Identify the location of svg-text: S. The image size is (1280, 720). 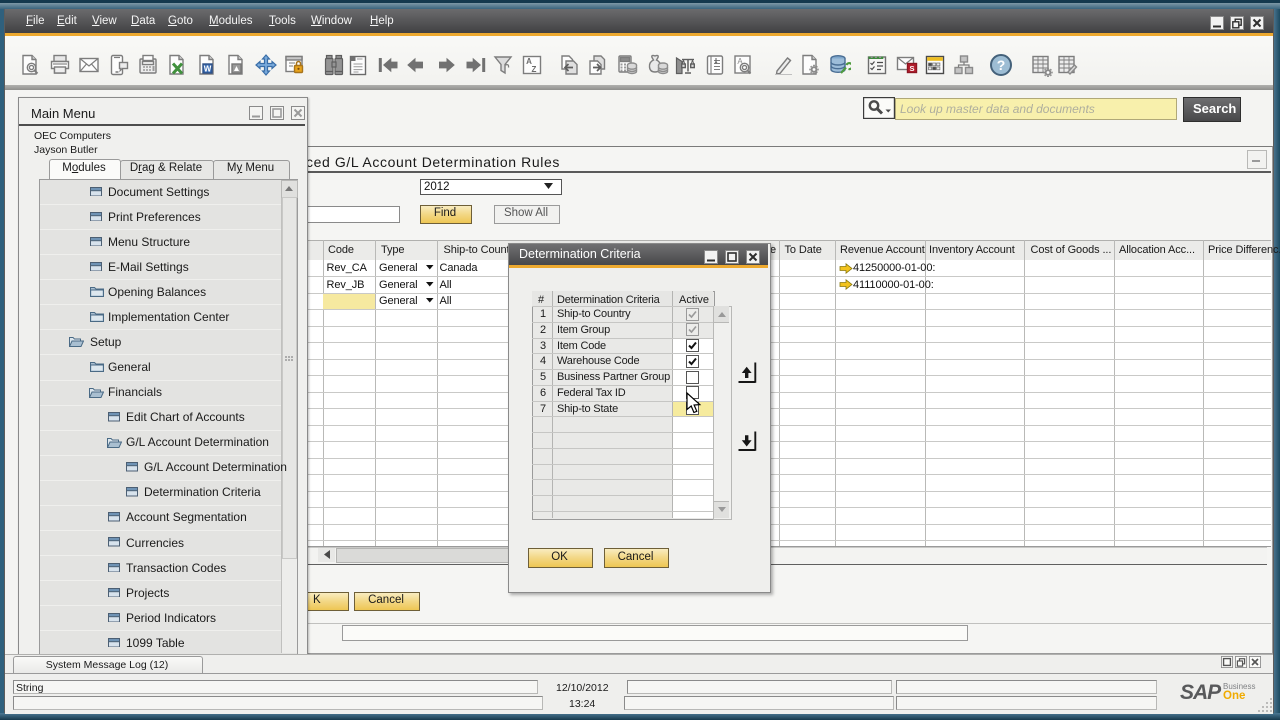
(911, 68).